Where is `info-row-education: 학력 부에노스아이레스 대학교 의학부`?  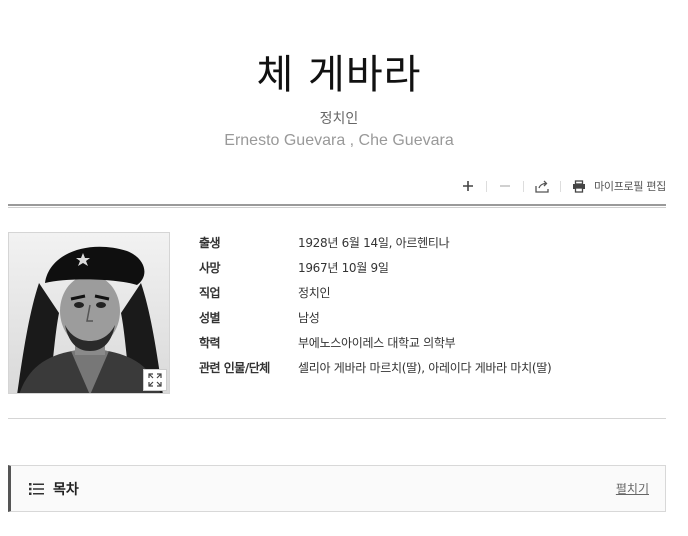 info-row-education: 학력 부에노스아이레스 대학교 의학부 is located at coordinates (429, 342).